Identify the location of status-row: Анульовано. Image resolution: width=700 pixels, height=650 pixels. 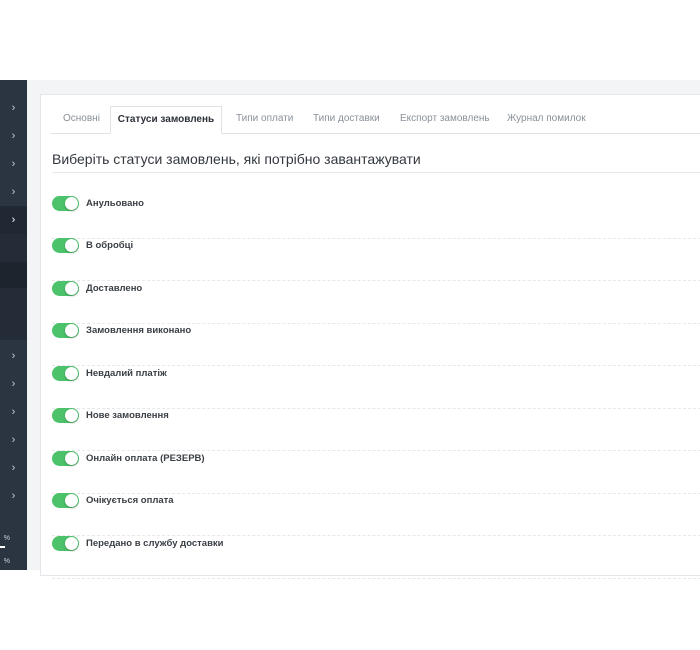
(376, 217).